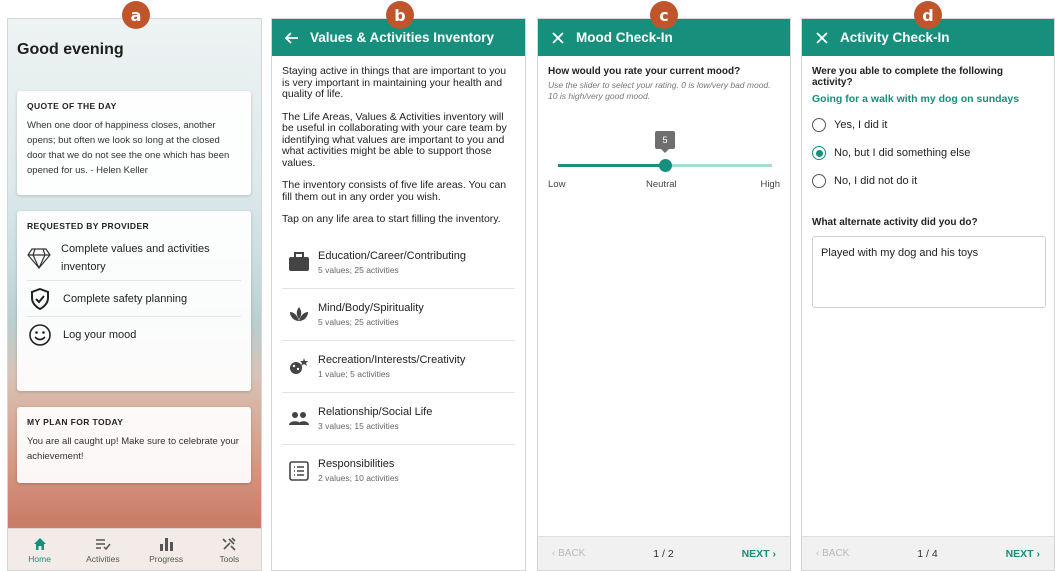  I want to click on back-arrow-icon, so click(292, 38).